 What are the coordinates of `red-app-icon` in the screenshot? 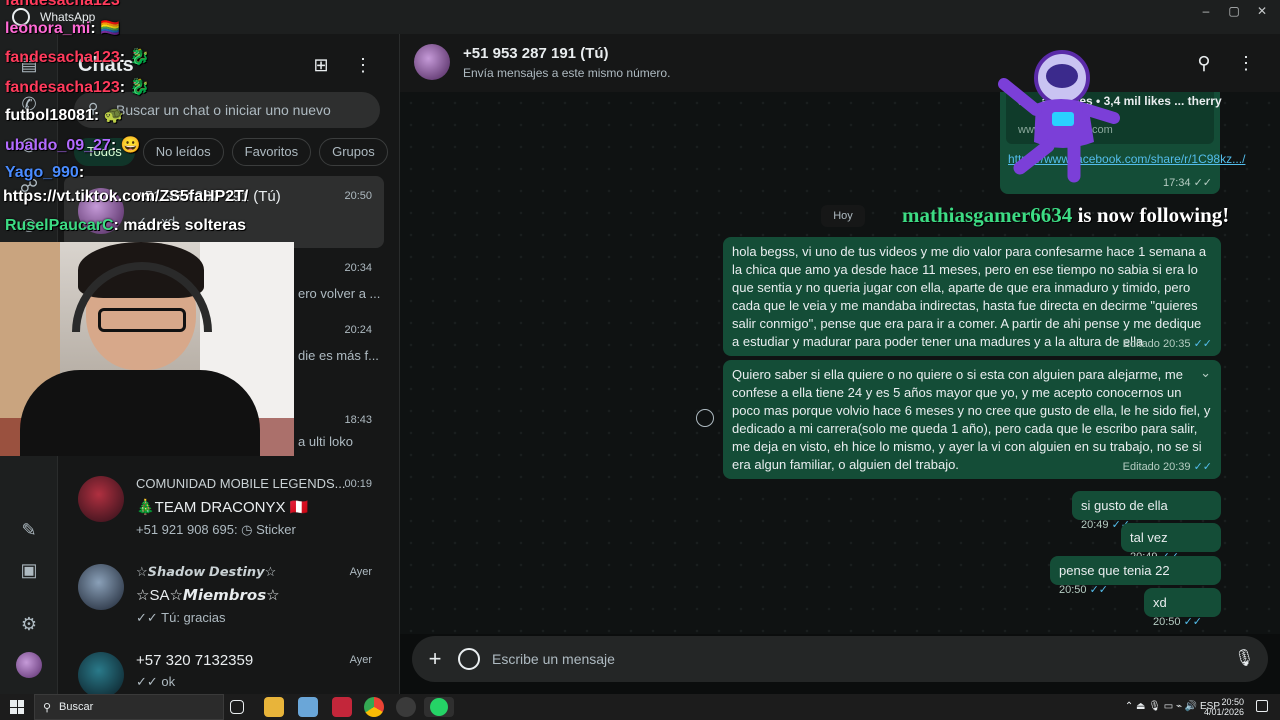 It's located at (342, 707).